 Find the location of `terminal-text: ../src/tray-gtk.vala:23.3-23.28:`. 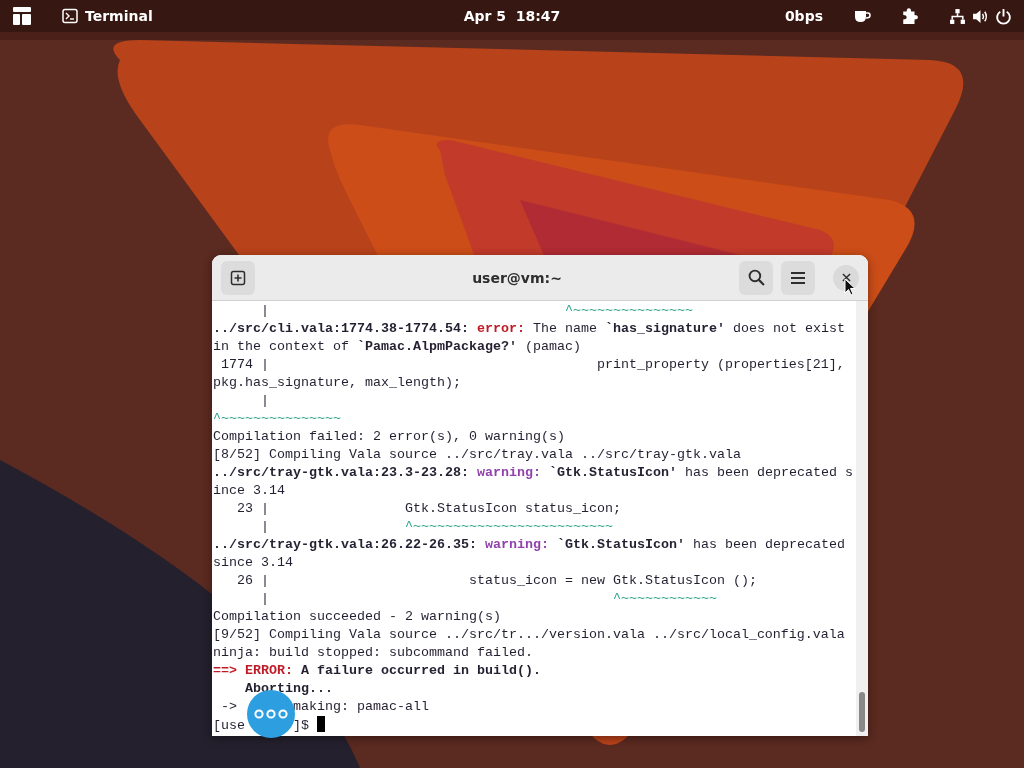

terminal-text: ../src/tray-gtk.vala:23.3-23.28: is located at coordinates (341, 472).